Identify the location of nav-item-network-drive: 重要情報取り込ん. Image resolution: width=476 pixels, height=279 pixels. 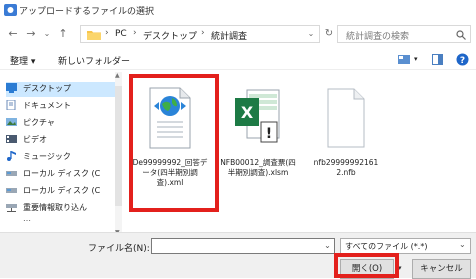
(61, 208).